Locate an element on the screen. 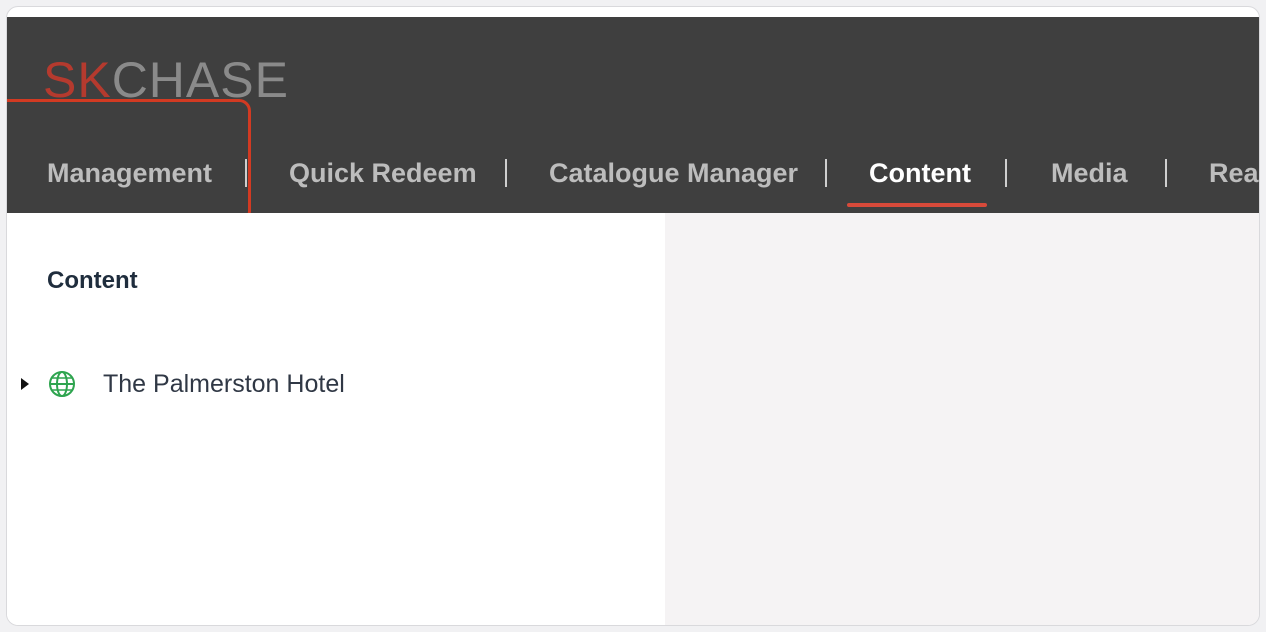 This screenshot has width=1266, height=632. tree-node-label: The Palmerston Hotel is located at coordinates (224, 384).